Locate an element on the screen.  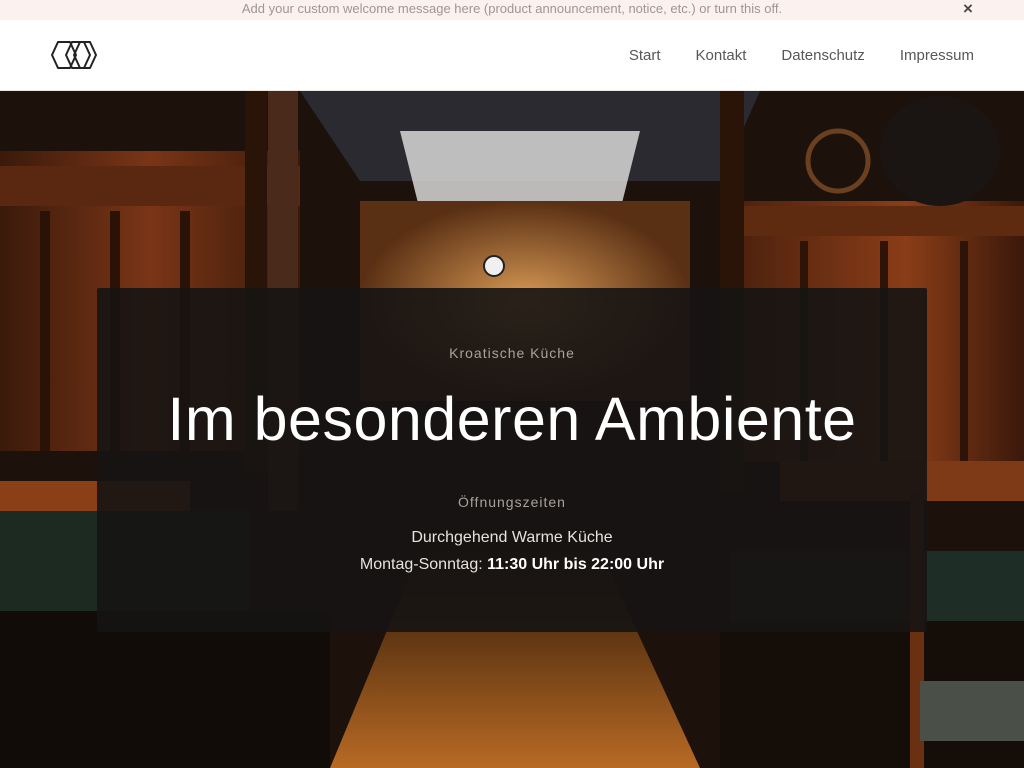
opening-days: Montag-Sonntag: is located at coordinates (423, 564).